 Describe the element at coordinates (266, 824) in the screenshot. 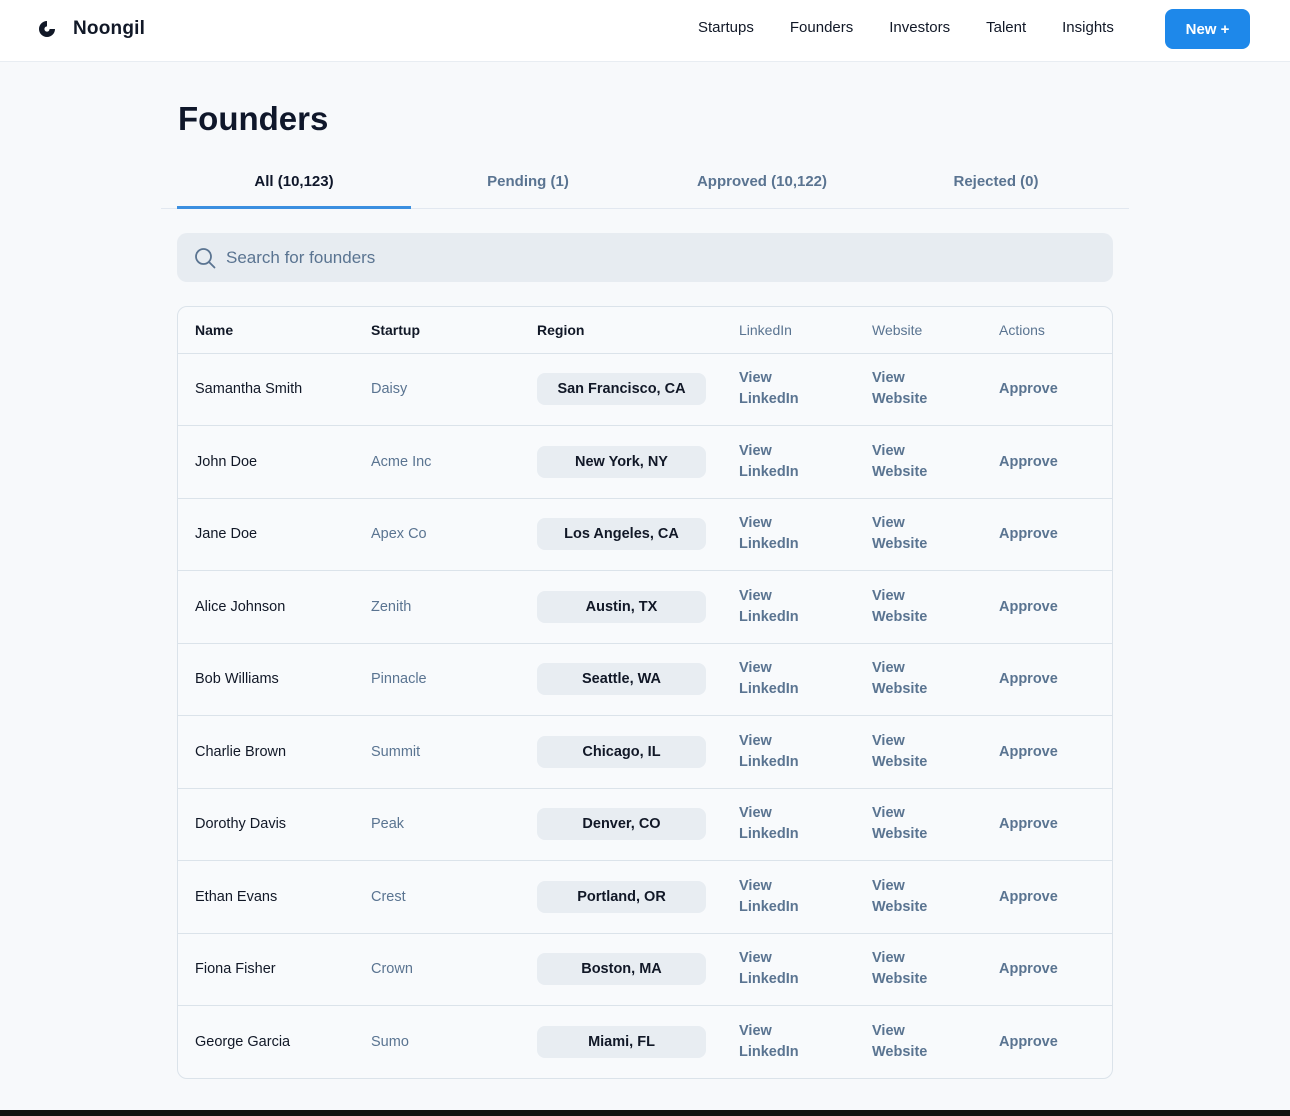

I see `founder-name: Dorothy Davis` at that location.